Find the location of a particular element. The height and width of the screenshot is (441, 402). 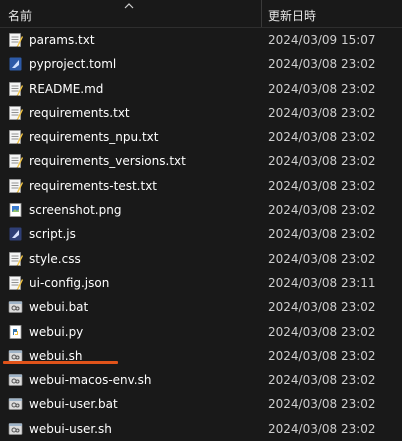

file-row: README.md 2024/03/08 23:02 is located at coordinates (201, 89).